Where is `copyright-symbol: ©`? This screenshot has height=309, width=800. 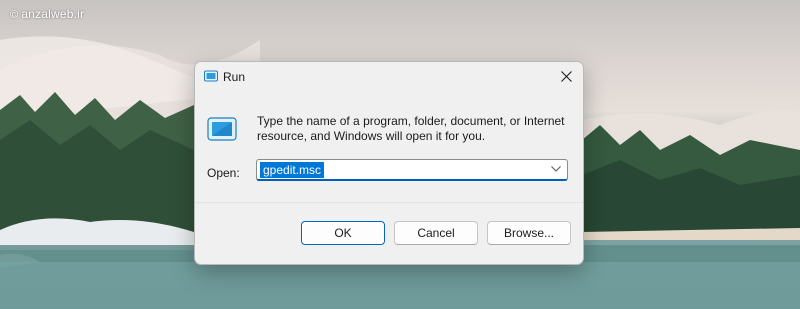
copyright-symbol: © is located at coordinates (14, 15).